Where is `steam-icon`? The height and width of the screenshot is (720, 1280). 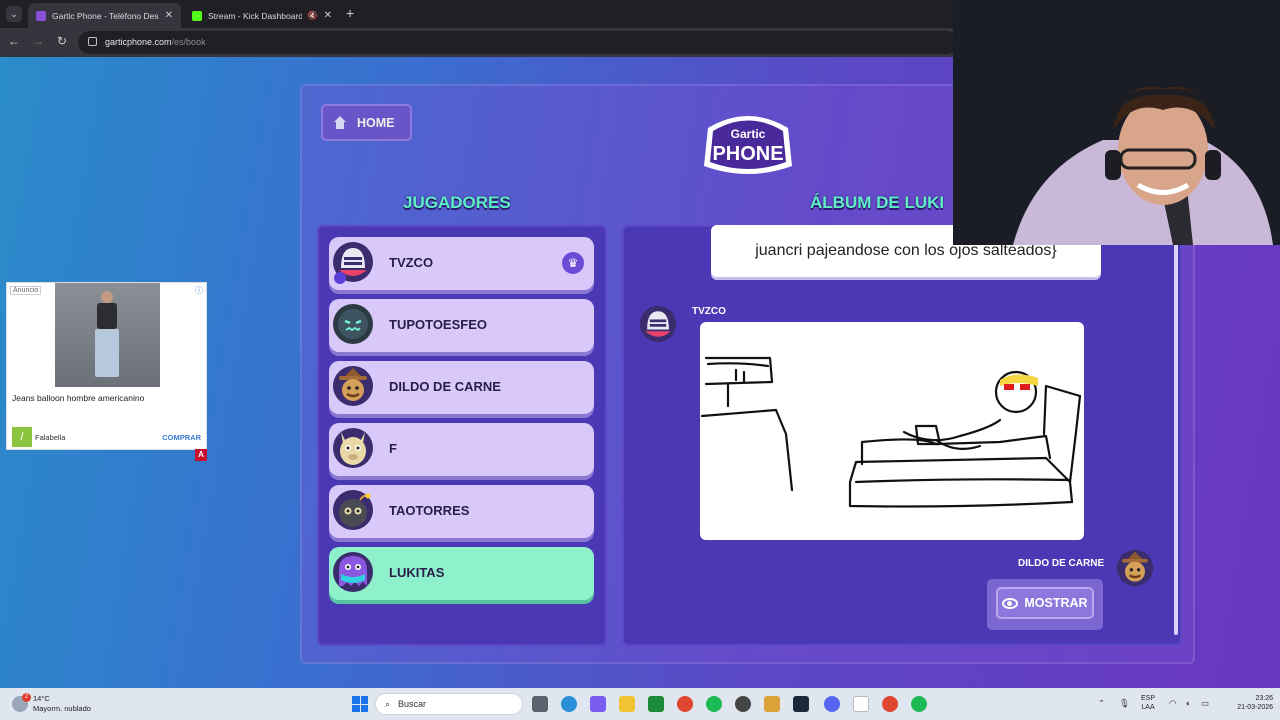
steam-icon is located at coordinates (801, 704).